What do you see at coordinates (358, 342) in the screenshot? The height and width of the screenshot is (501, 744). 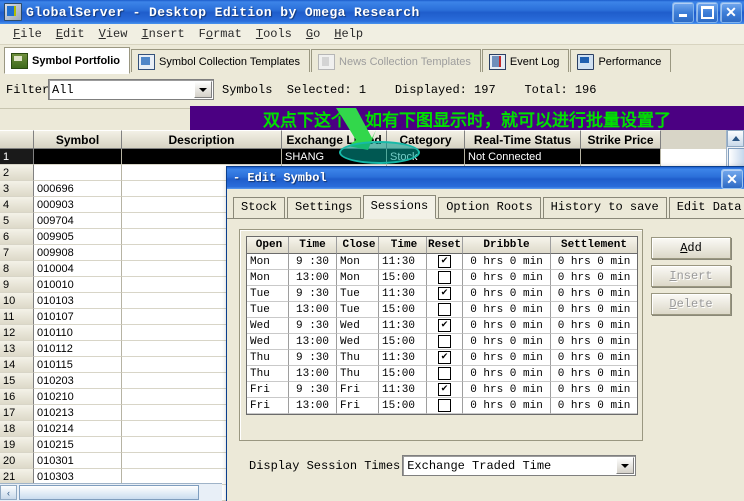 I see `session-cell-close: Wed` at bounding box center [358, 342].